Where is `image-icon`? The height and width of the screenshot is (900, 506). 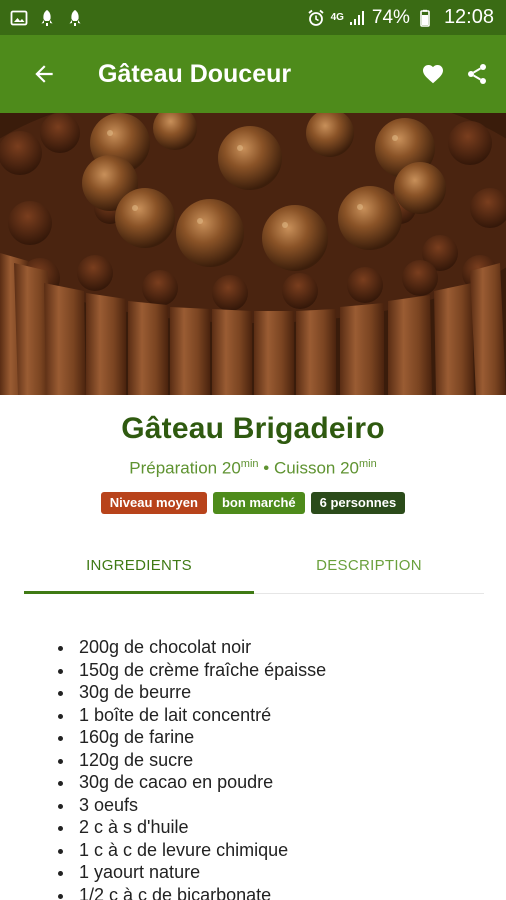
image-icon is located at coordinates (19, 18).